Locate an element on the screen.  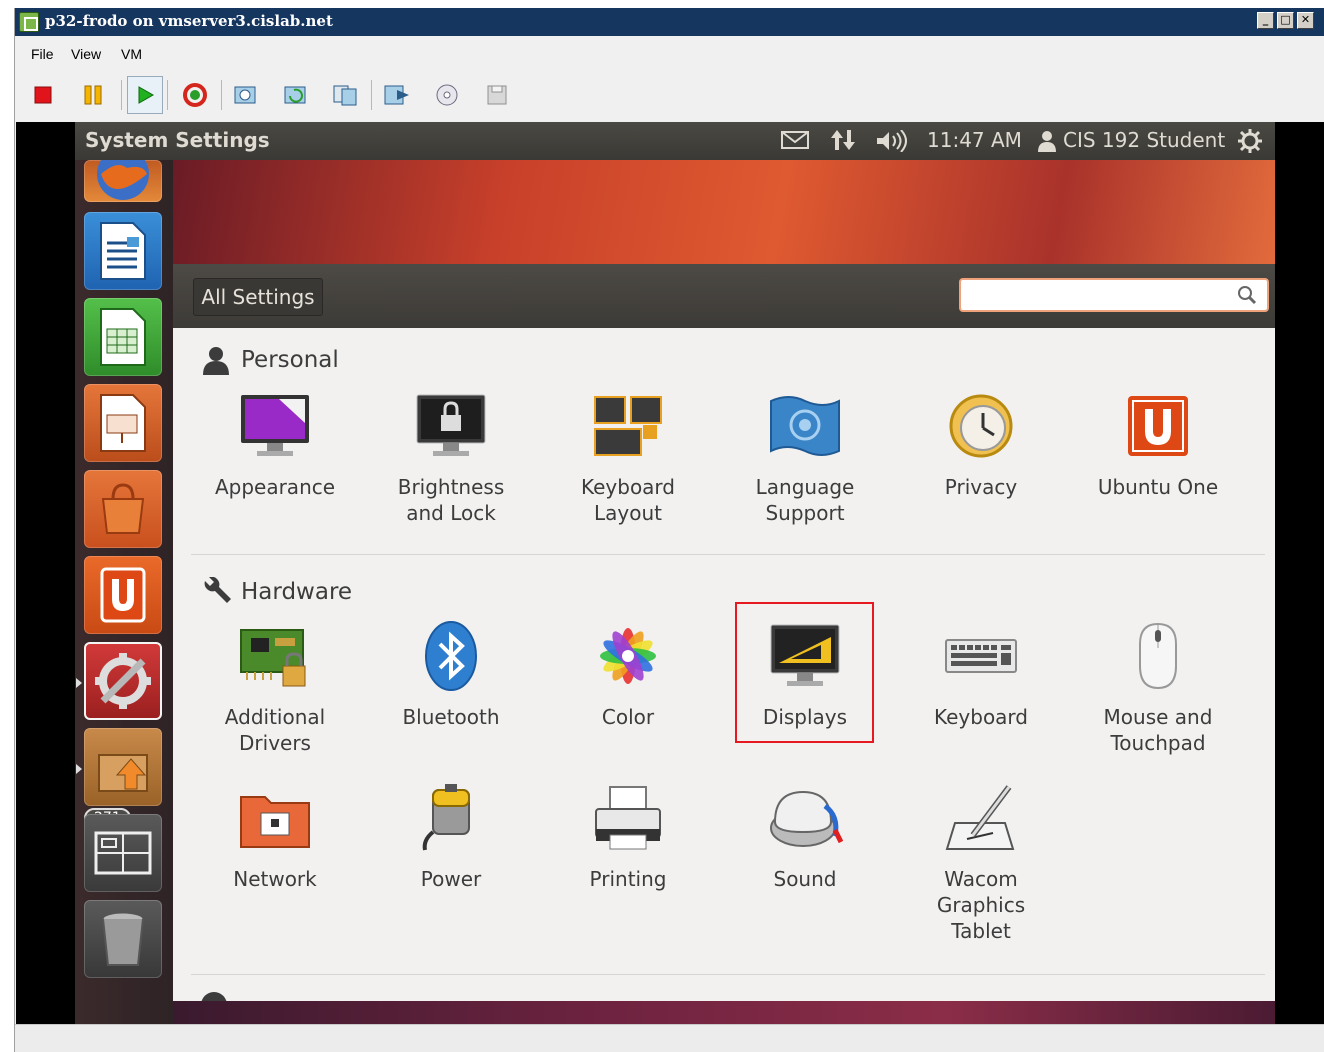
keyboard-layout-icon is located at coordinates (628, 426).